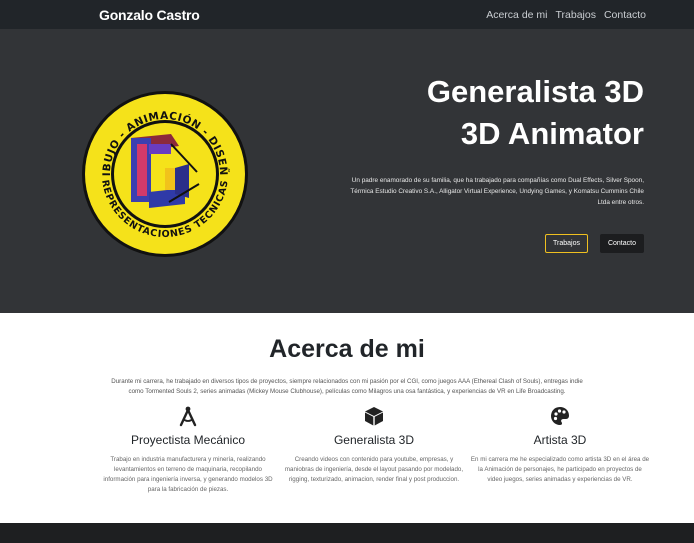 The height and width of the screenshot is (543, 694). I want to click on hero-title-line-2: 3D Animator, so click(552, 133).